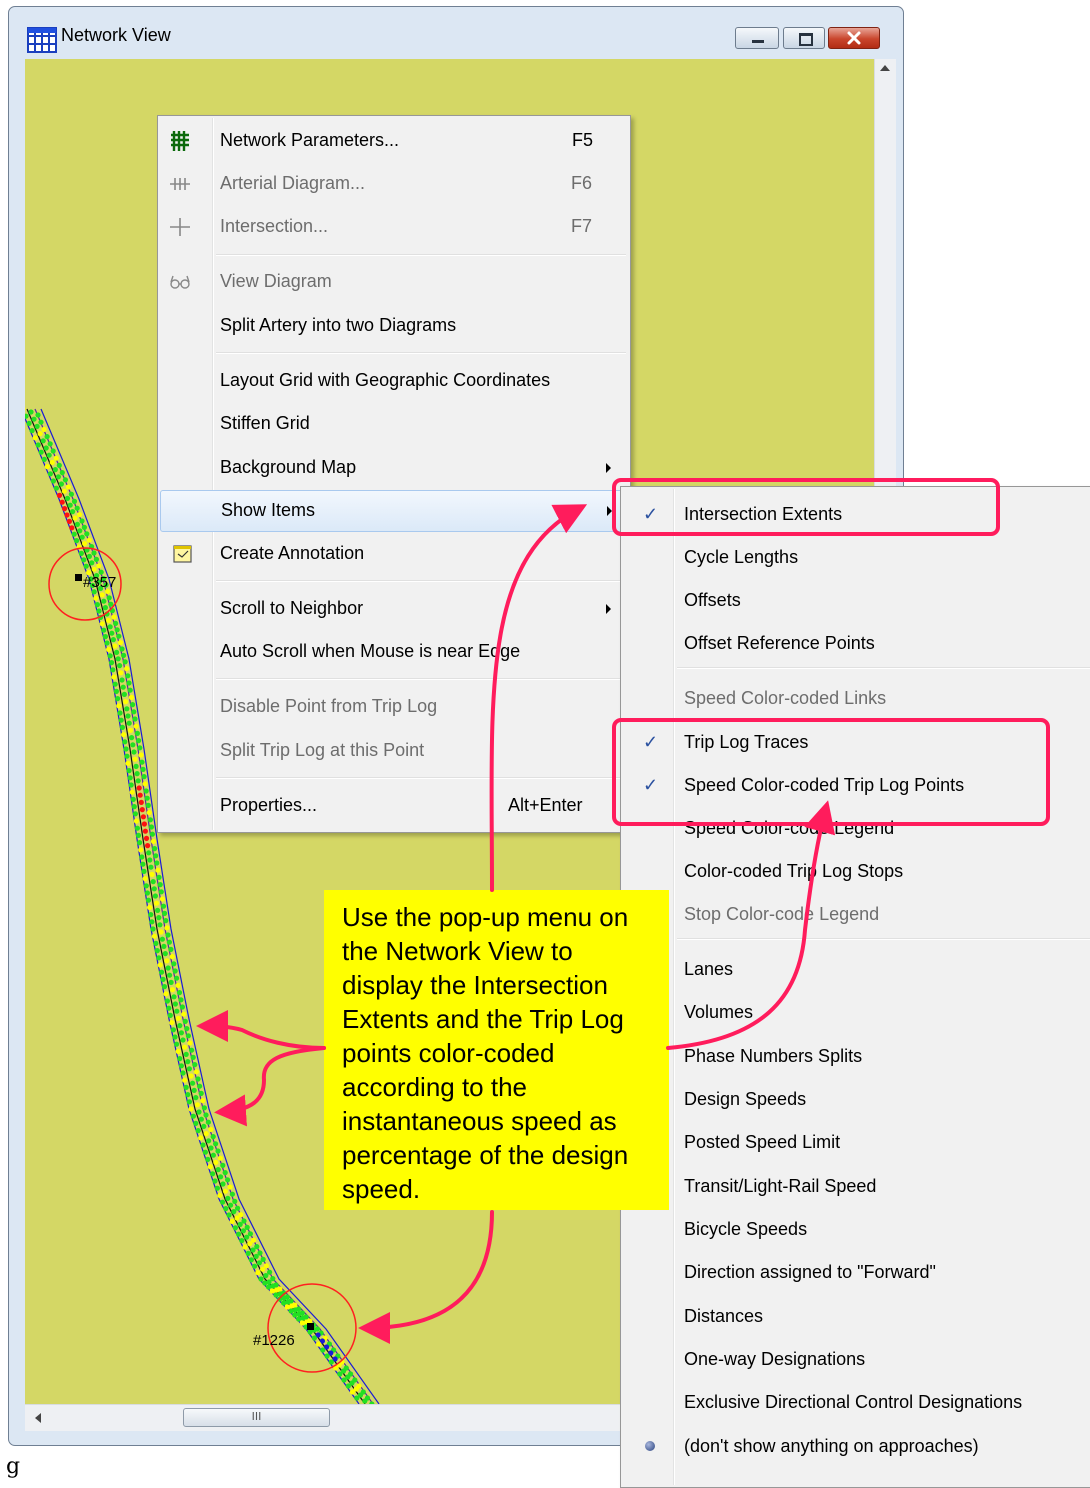 The width and height of the screenshot is (1090, 1488). What do you see at coordinates (394, 141) in the screenshot?
I see `menu-item-network-parameters: Network Parameters... F5` at bounding box center [394, 141].